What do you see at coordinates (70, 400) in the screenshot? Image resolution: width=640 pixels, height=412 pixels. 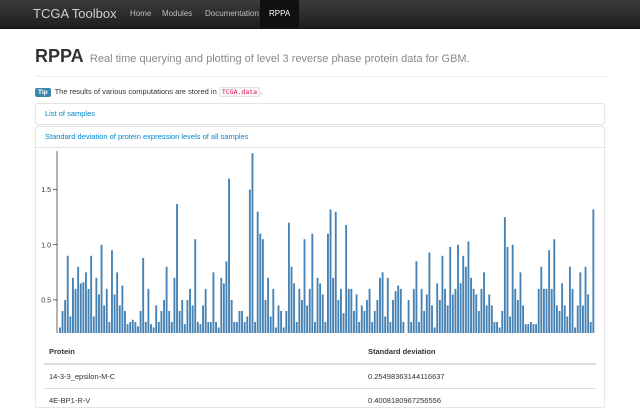 I see `cell-protein: 4E-BP1-R-V` at bounding box center [70, 400].